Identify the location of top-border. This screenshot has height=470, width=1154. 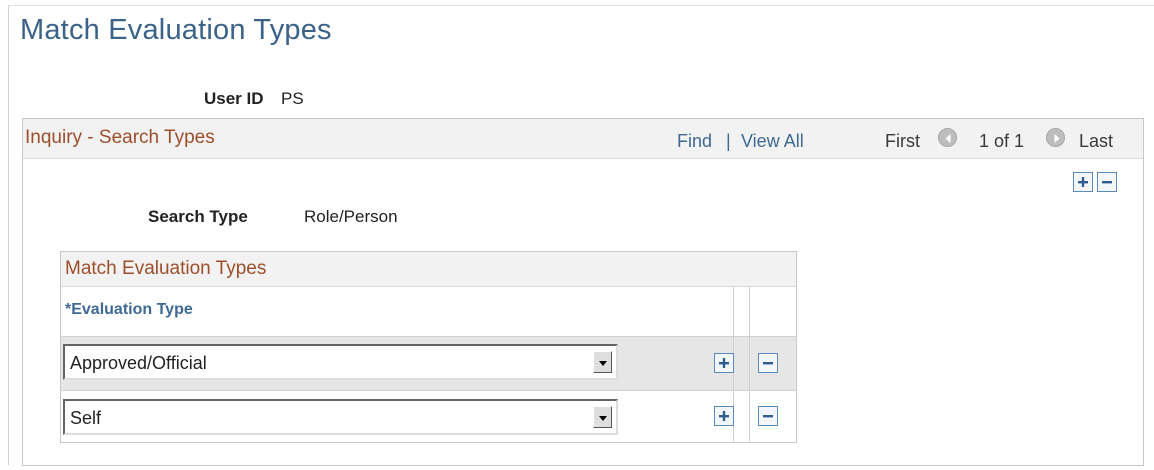
(581, 5).